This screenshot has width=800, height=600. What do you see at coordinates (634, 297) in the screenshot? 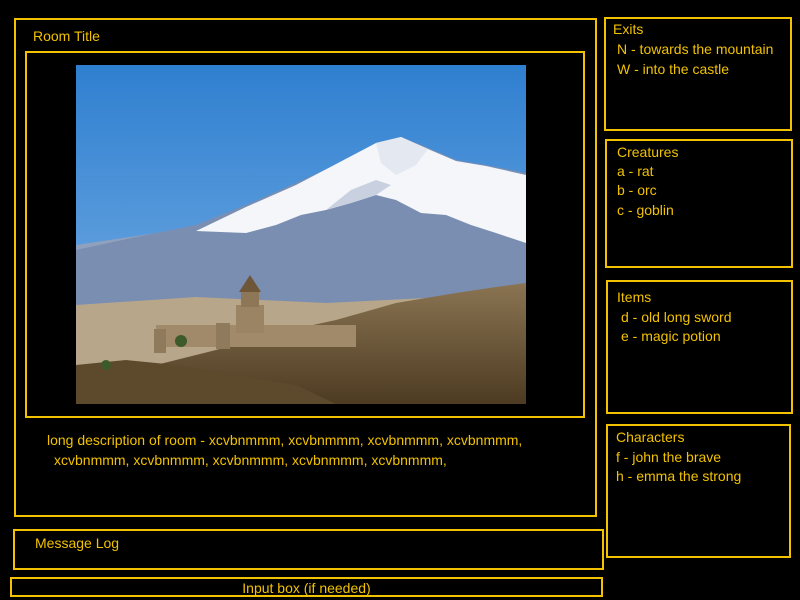
I see `items-title: Items` at bounding box center [634, 297].